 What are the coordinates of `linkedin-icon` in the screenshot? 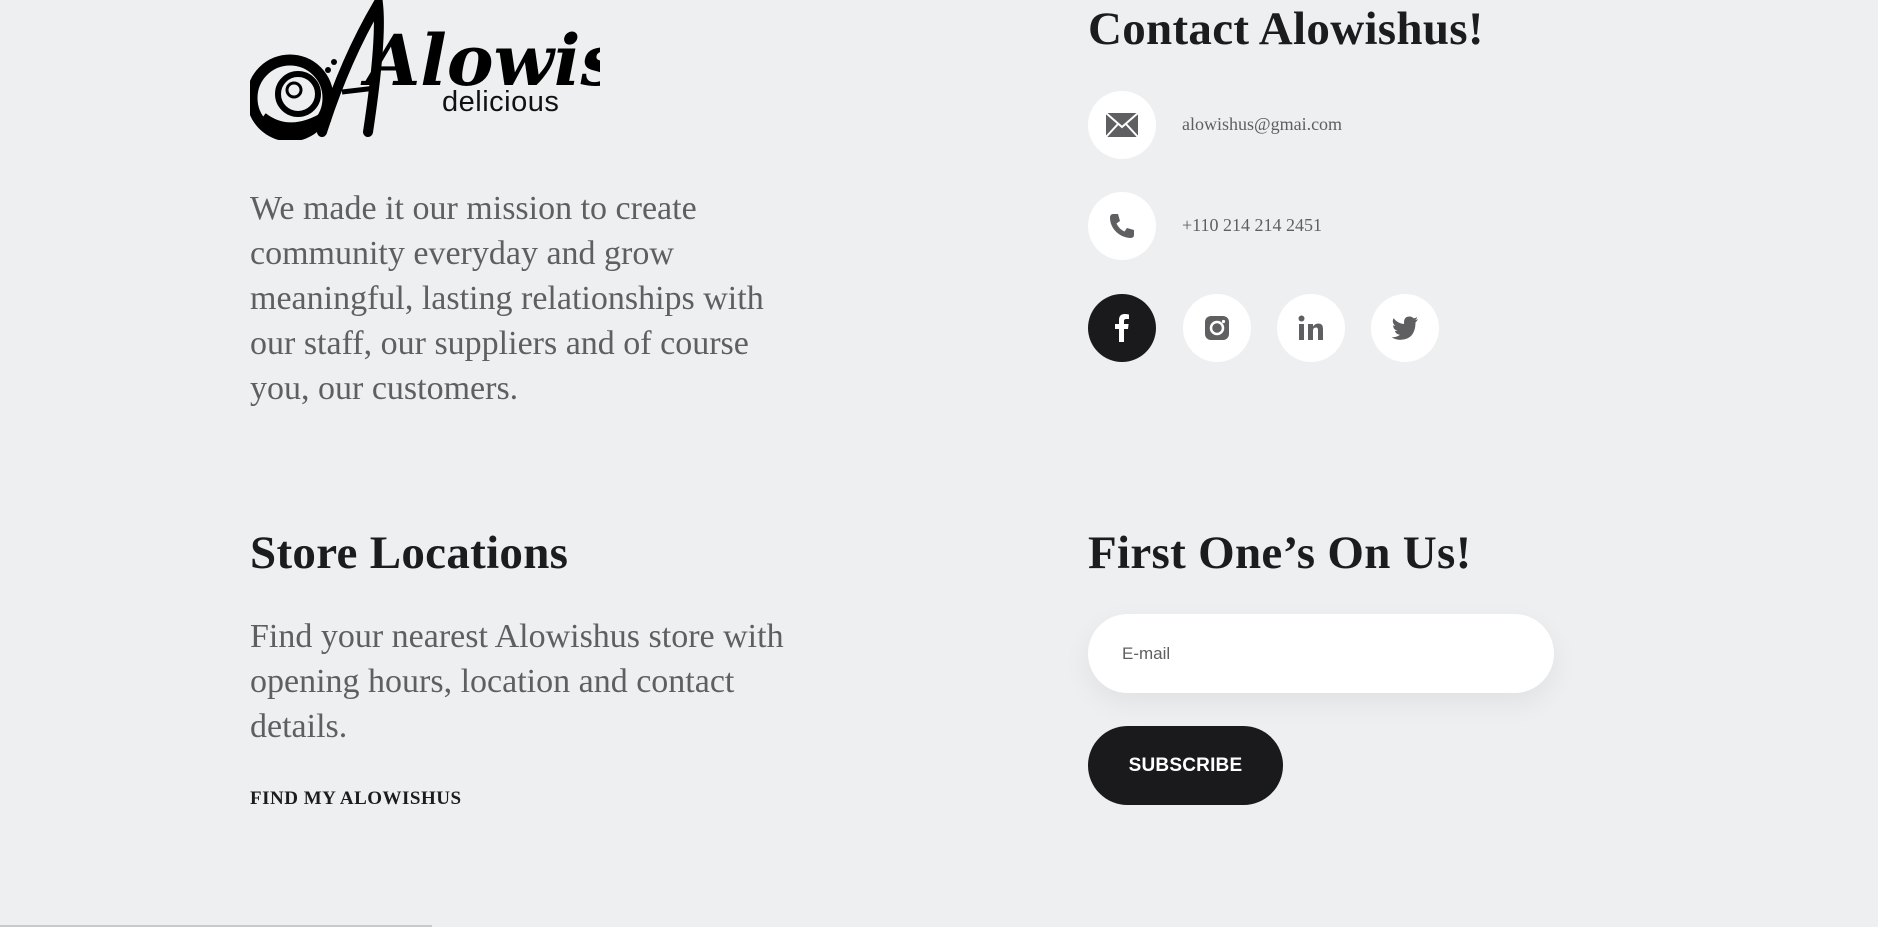 It's located at (1310, 327).